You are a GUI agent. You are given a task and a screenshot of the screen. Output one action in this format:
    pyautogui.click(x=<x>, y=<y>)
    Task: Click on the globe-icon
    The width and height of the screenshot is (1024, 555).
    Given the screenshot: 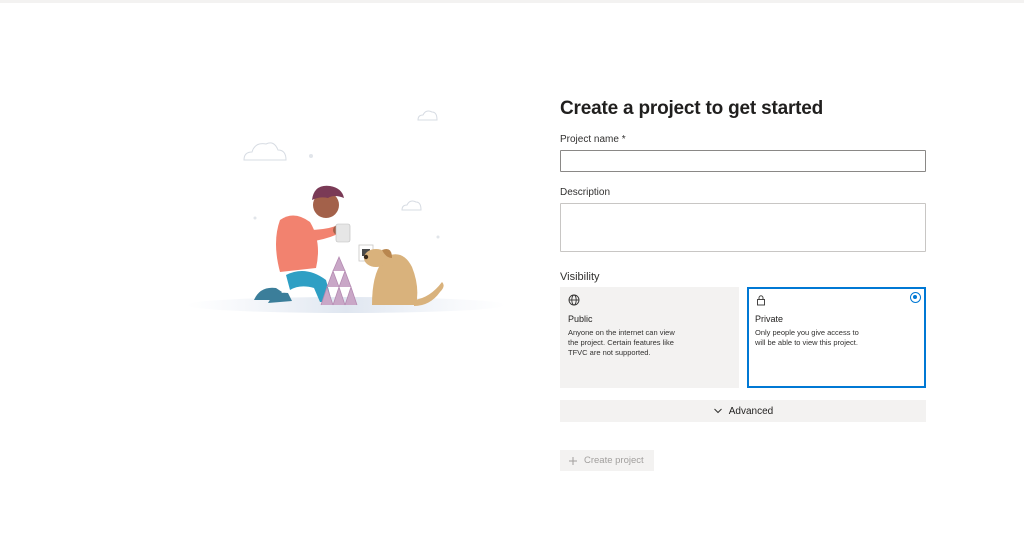 What is the action you would take?
    pyautogui.click(x=574, y=300)
    